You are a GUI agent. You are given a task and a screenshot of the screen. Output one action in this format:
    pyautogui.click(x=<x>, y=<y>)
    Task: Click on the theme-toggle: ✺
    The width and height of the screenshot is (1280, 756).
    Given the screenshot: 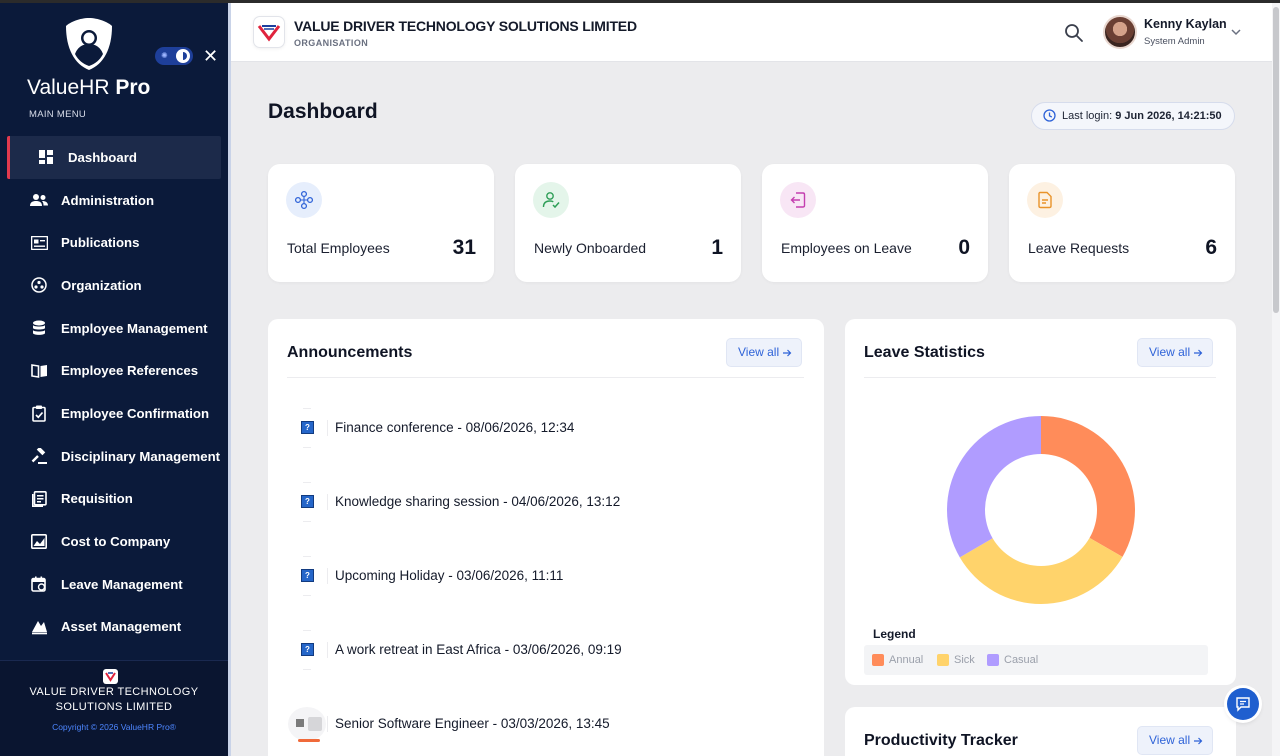 What is the action you would take?
    pyautogui.click(x=174, y=56)
    